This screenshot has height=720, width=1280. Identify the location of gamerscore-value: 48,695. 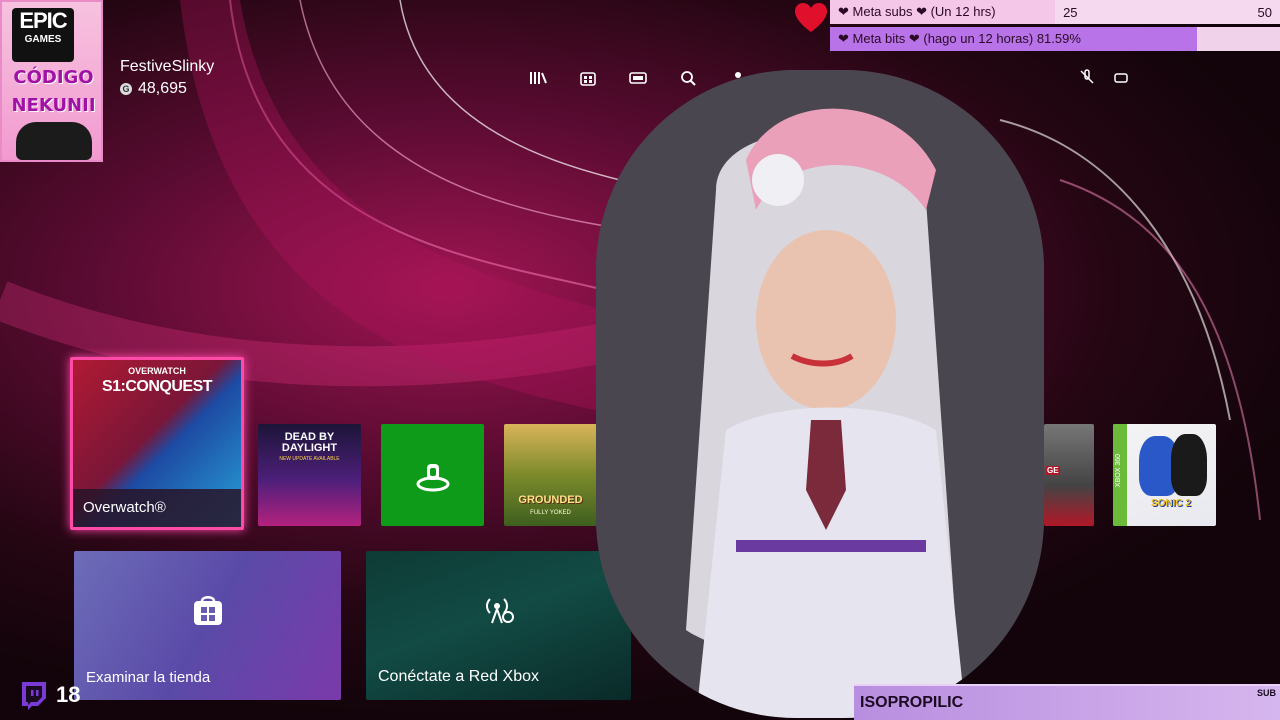
(162, 88).